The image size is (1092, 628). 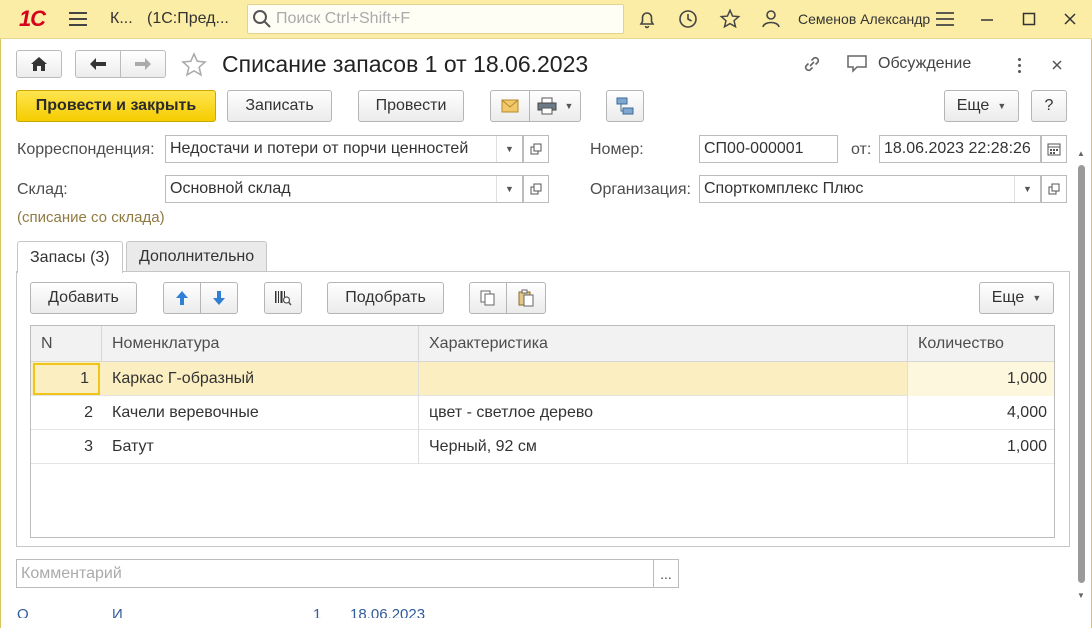 I want to click on home-icon, so click(x=39, y=64).